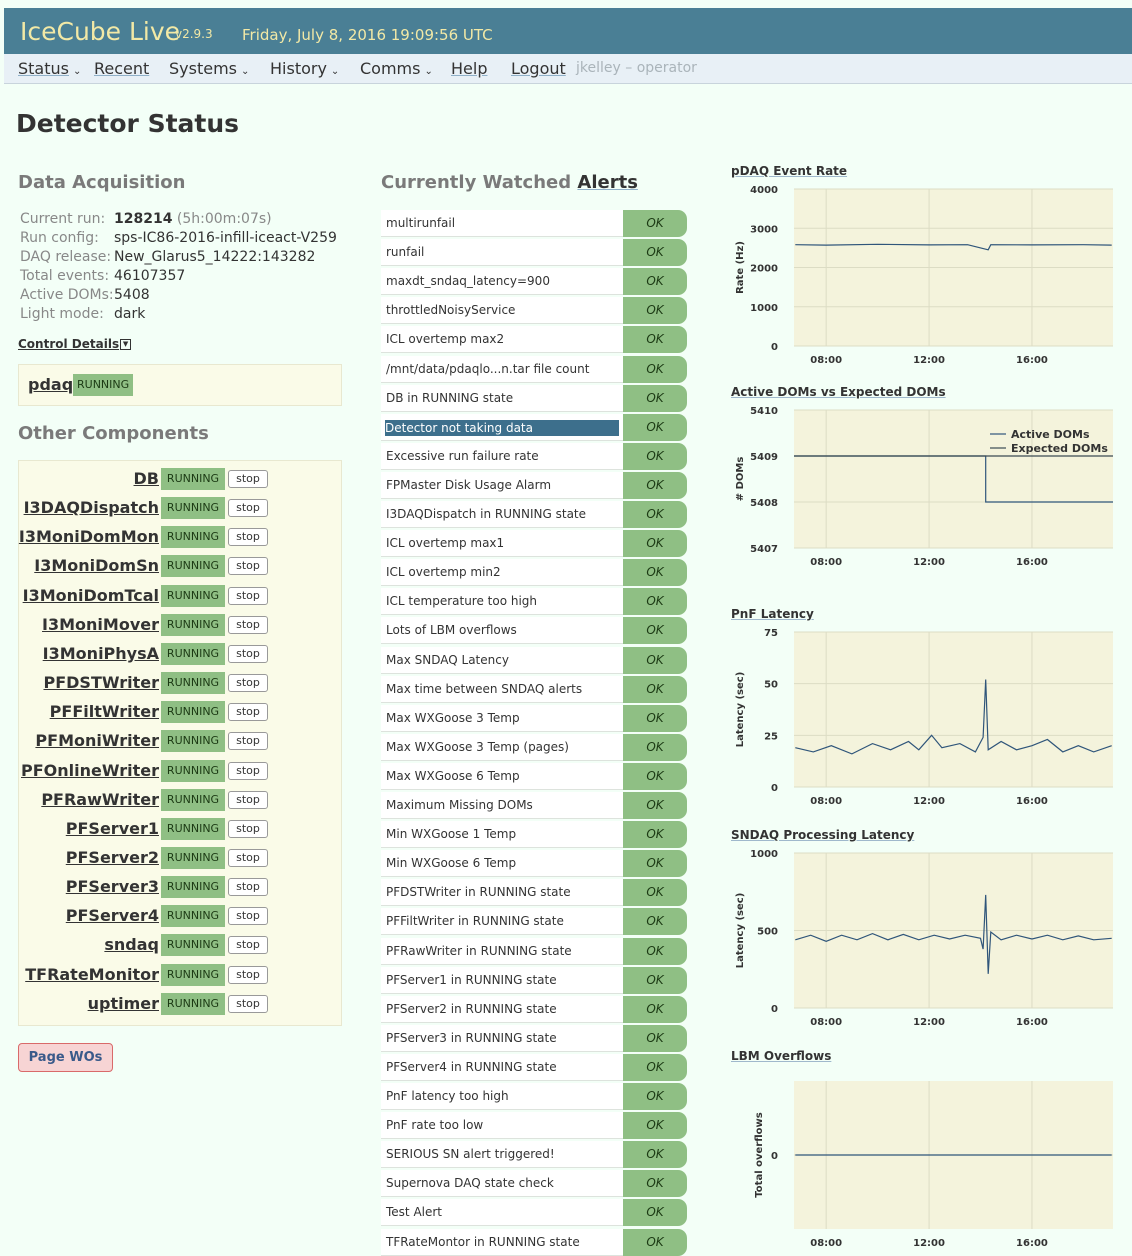 This screenshot has height=1256, width=1132. Describe the element at coordinates (112, 915) in the screenshot. I see `component-link: PFServer4` at that location.